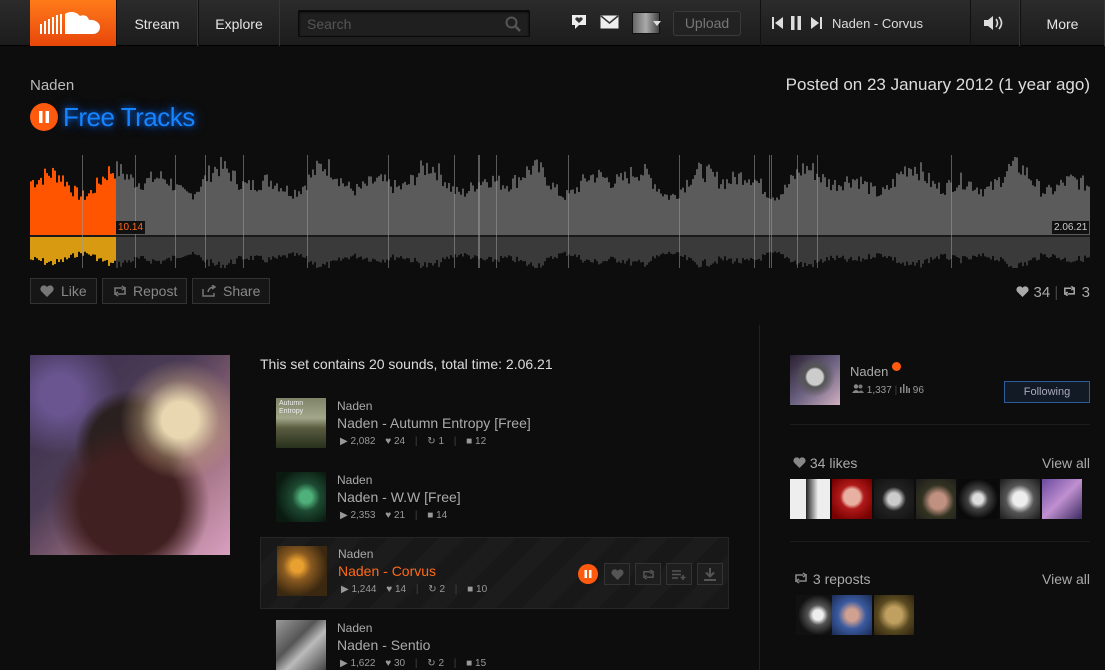  What do you see at coordinates (796, 23) in the screenshot?
I see `pause-icon` at bounding box center [796, 23].